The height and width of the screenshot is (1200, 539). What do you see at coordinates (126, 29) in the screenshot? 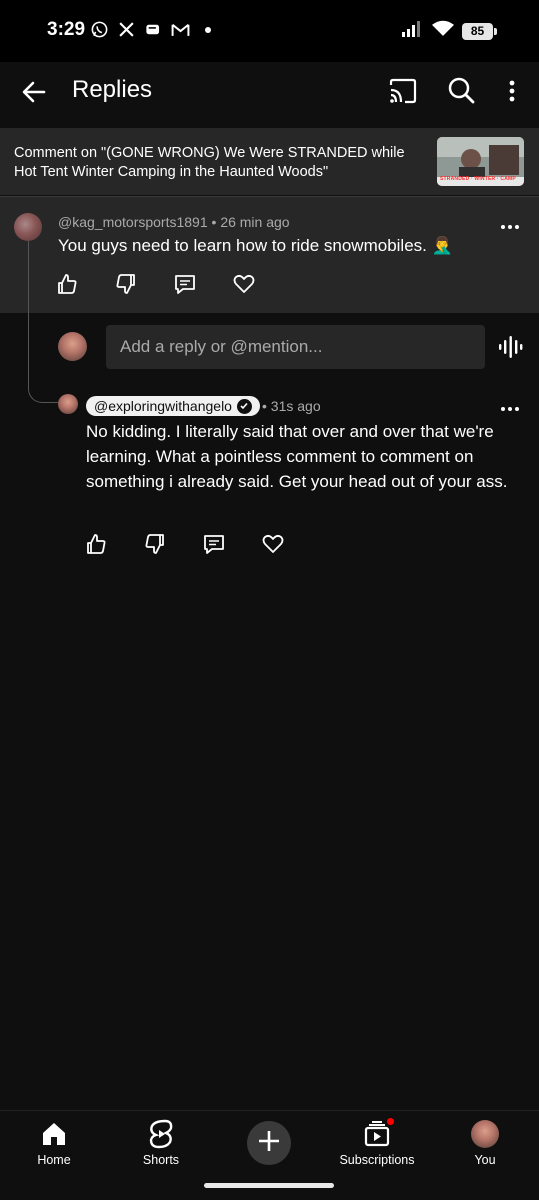
I see `x-icon` at bounding box center [126, 29].